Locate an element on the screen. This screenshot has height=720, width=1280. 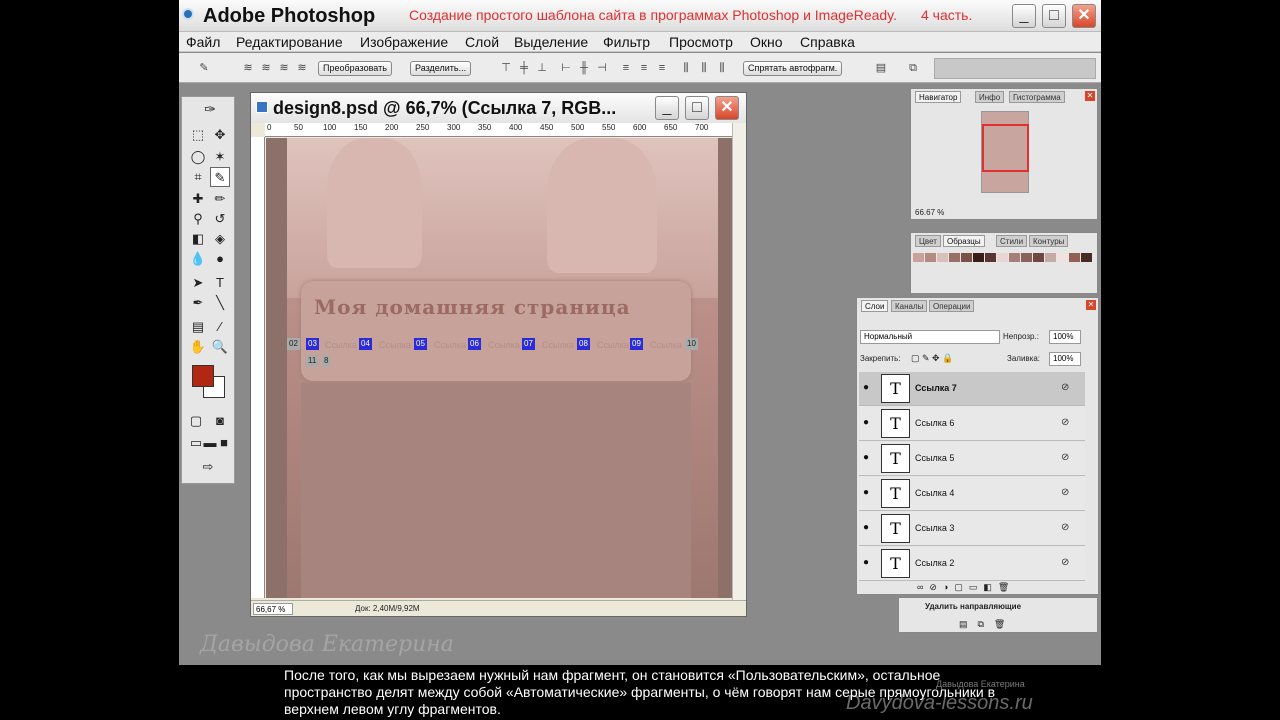
tab-color: Цвет is located at coordinates (928, 241).